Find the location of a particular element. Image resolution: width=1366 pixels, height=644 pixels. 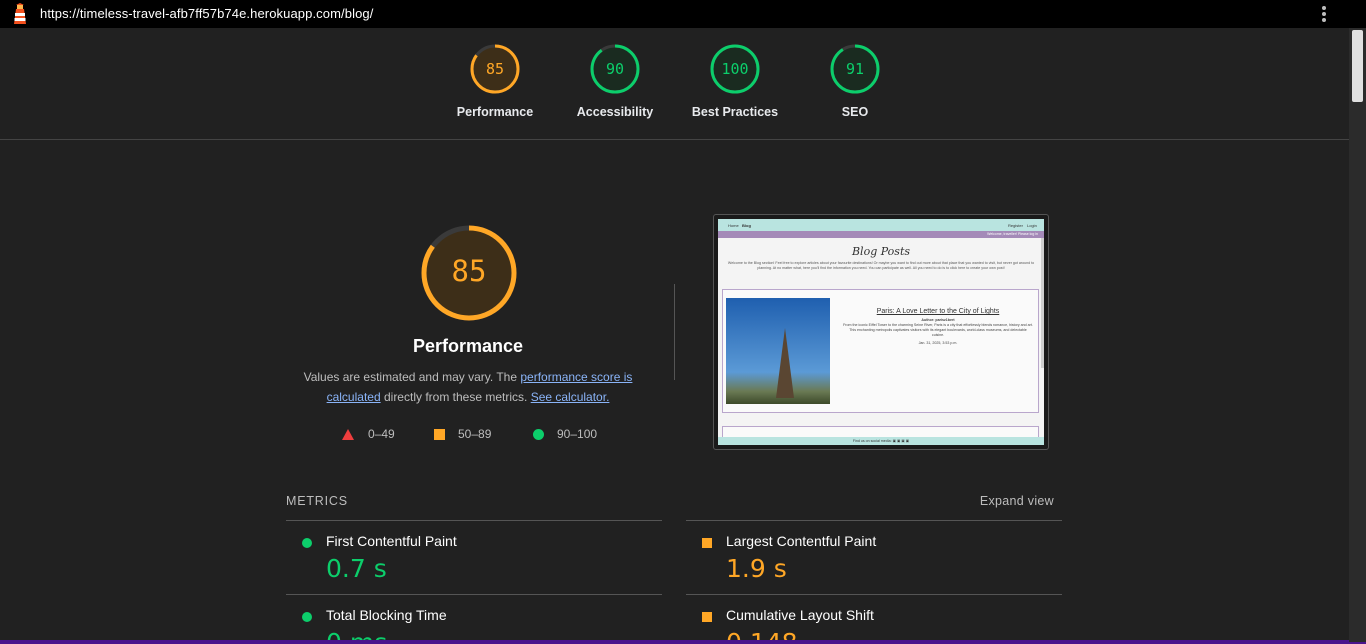

performance-title: Performance is located at coordinates (468, 346).